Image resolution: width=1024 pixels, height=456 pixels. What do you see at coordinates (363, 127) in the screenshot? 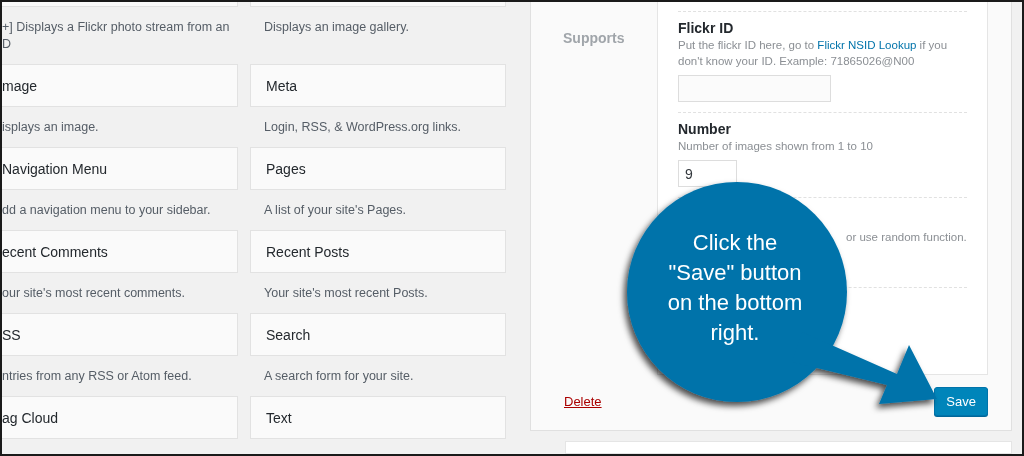
I see `widget-description: Login, RSS, & WordPress.org links.` at bounding box center [363, 127].